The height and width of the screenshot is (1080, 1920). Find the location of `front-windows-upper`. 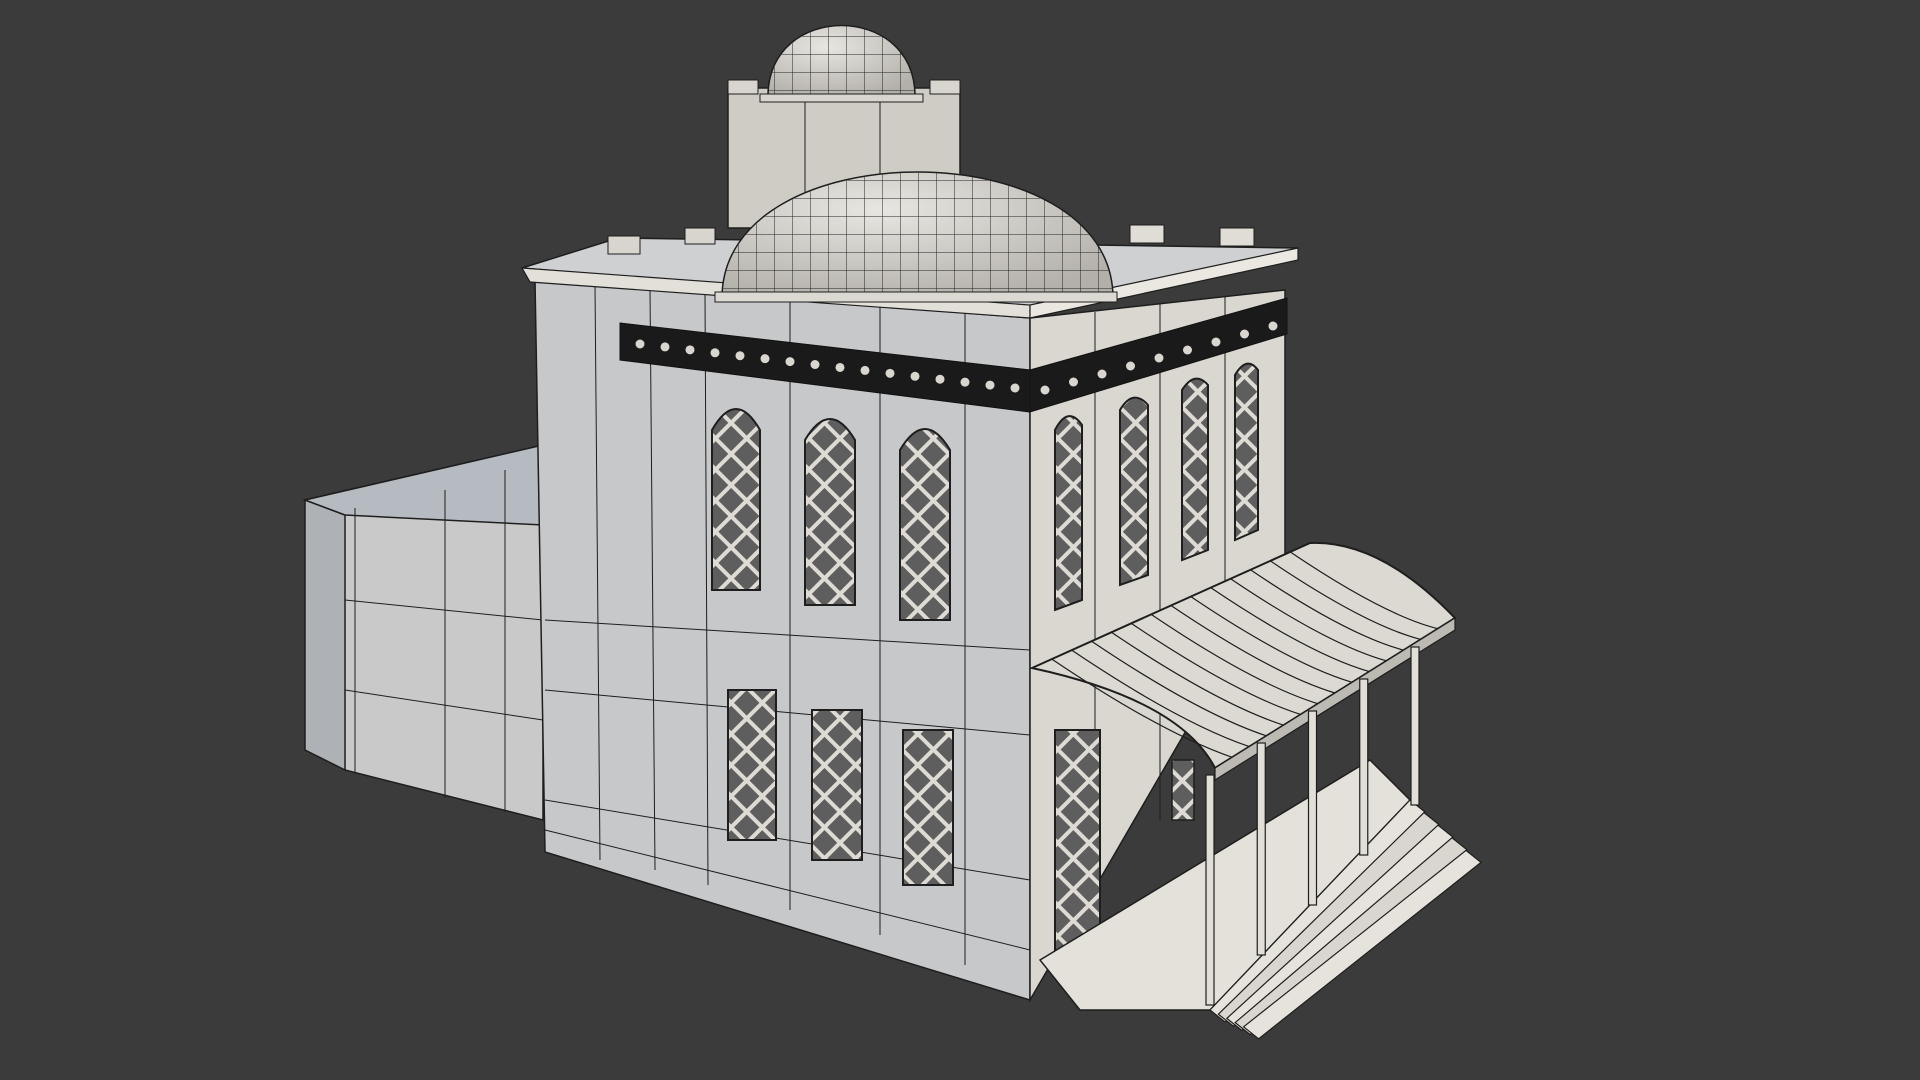

front-windows-upper is located at coordinates (831, 514).